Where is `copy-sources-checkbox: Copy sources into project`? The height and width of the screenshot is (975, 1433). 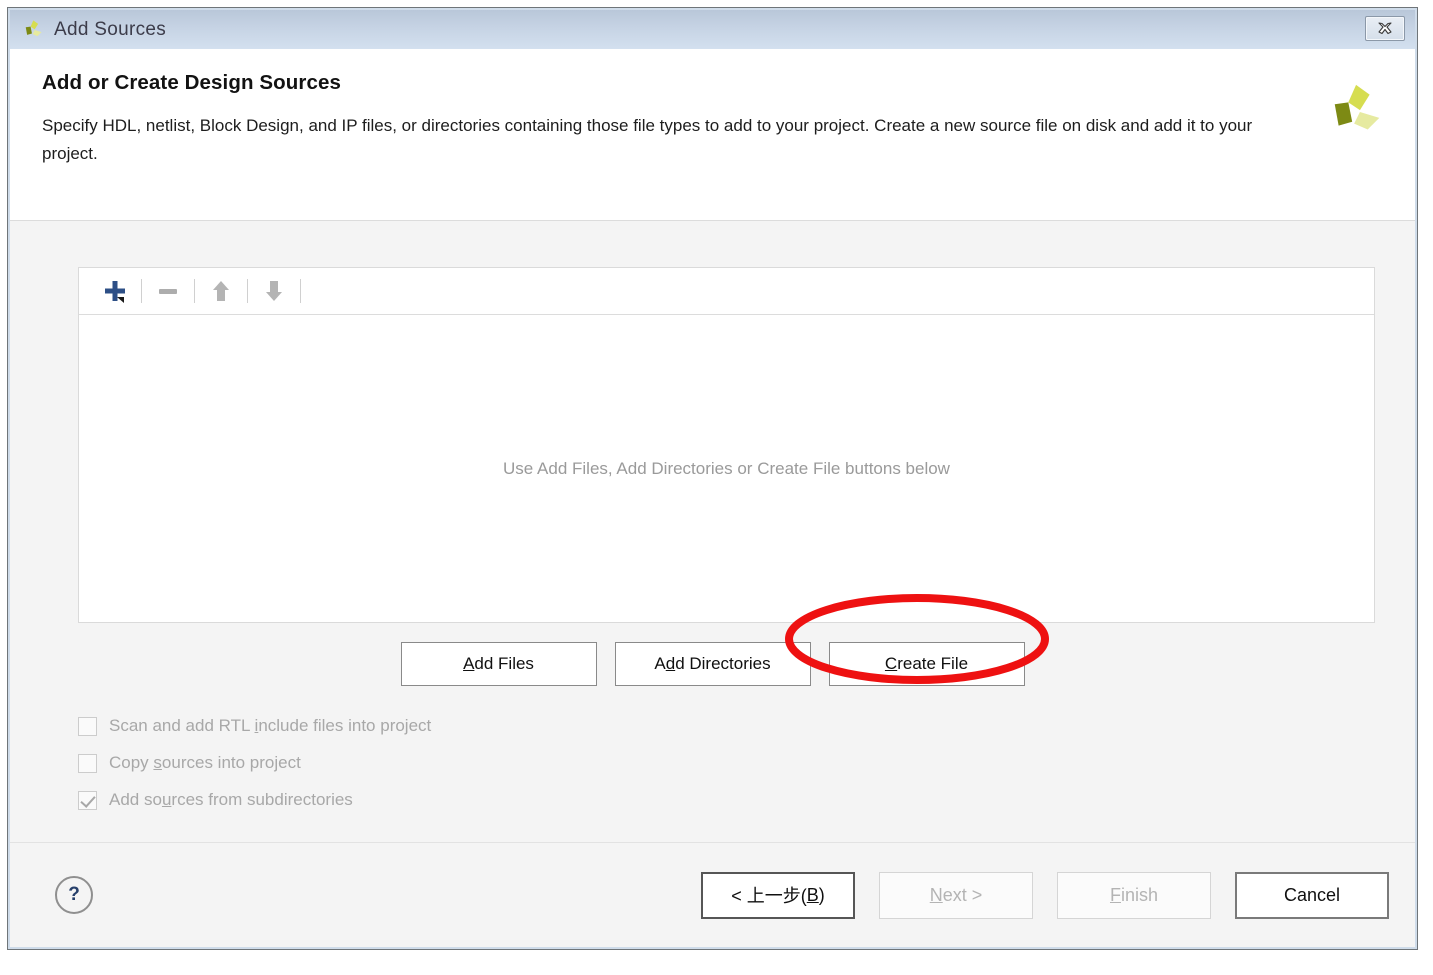
copy-sources-checkbox: Copy sources into project is located at coordinates (254, 763).